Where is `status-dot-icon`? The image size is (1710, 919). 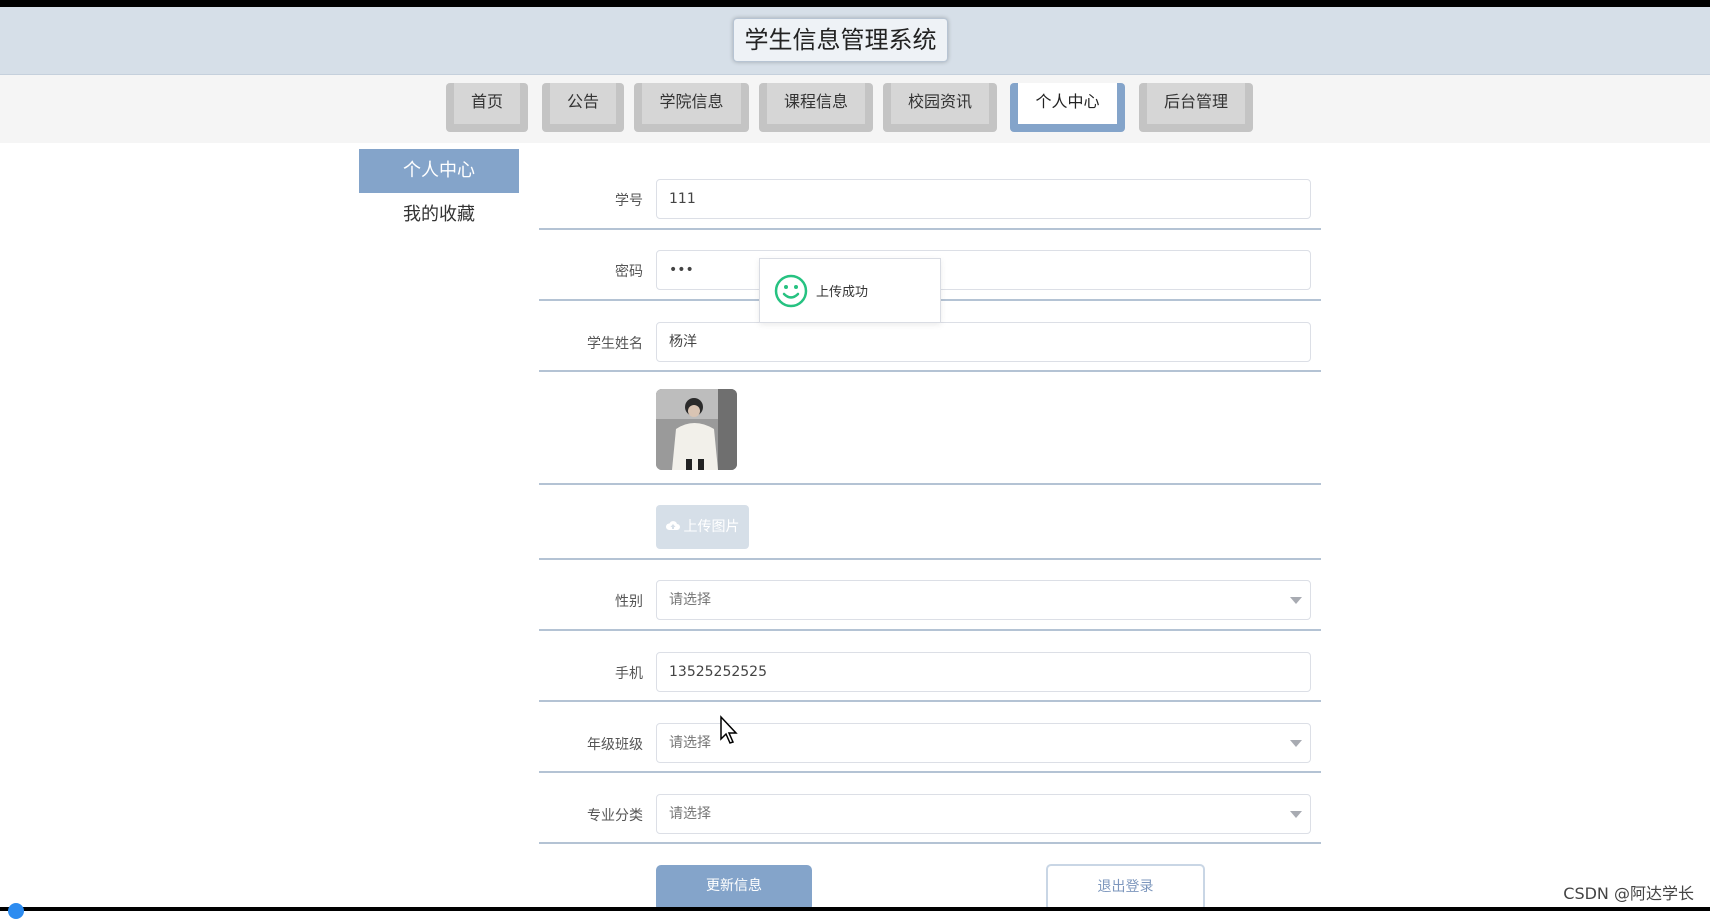
status-dot-icon is located at coordinates (16, 911).